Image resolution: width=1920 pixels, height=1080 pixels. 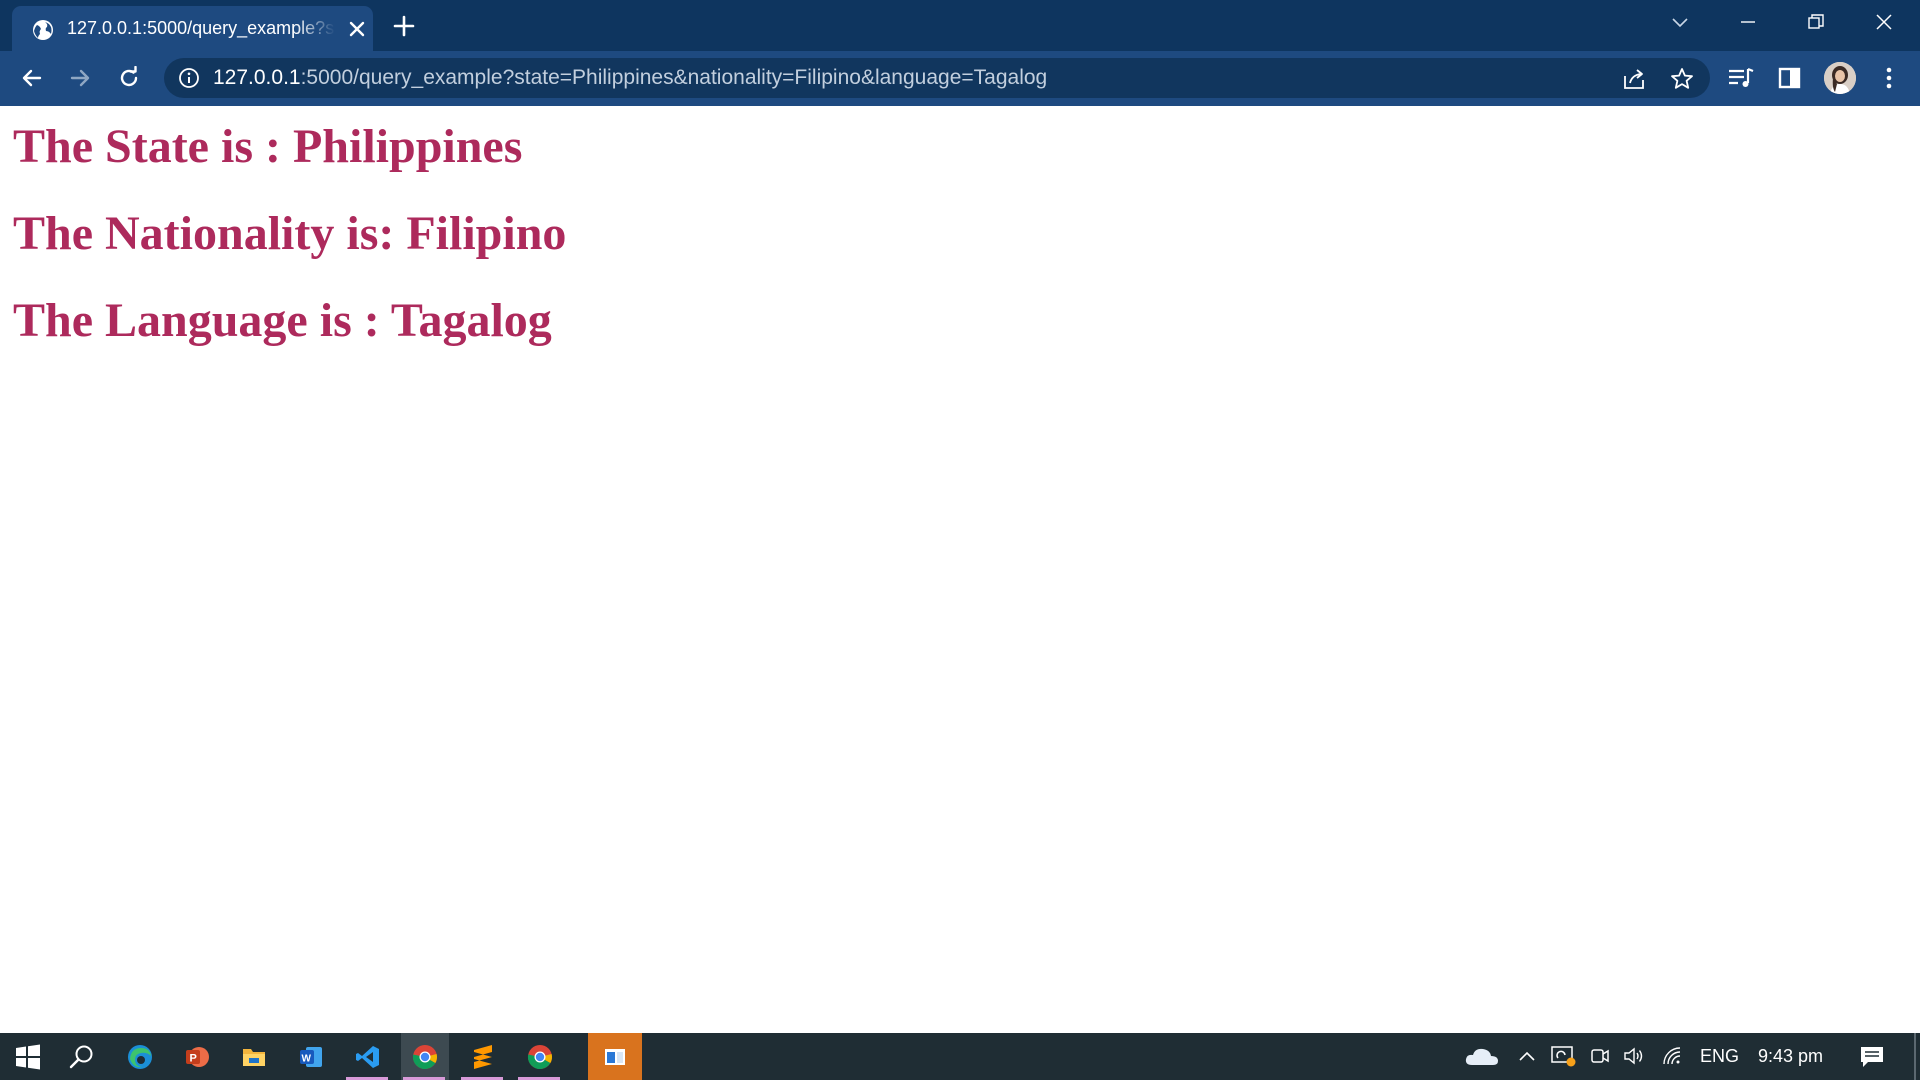 What do you see at coordinates (282, 320) in the screenshot?
I see `language-heading: The Language is : Tagalog` at bounding box center [282, 320].